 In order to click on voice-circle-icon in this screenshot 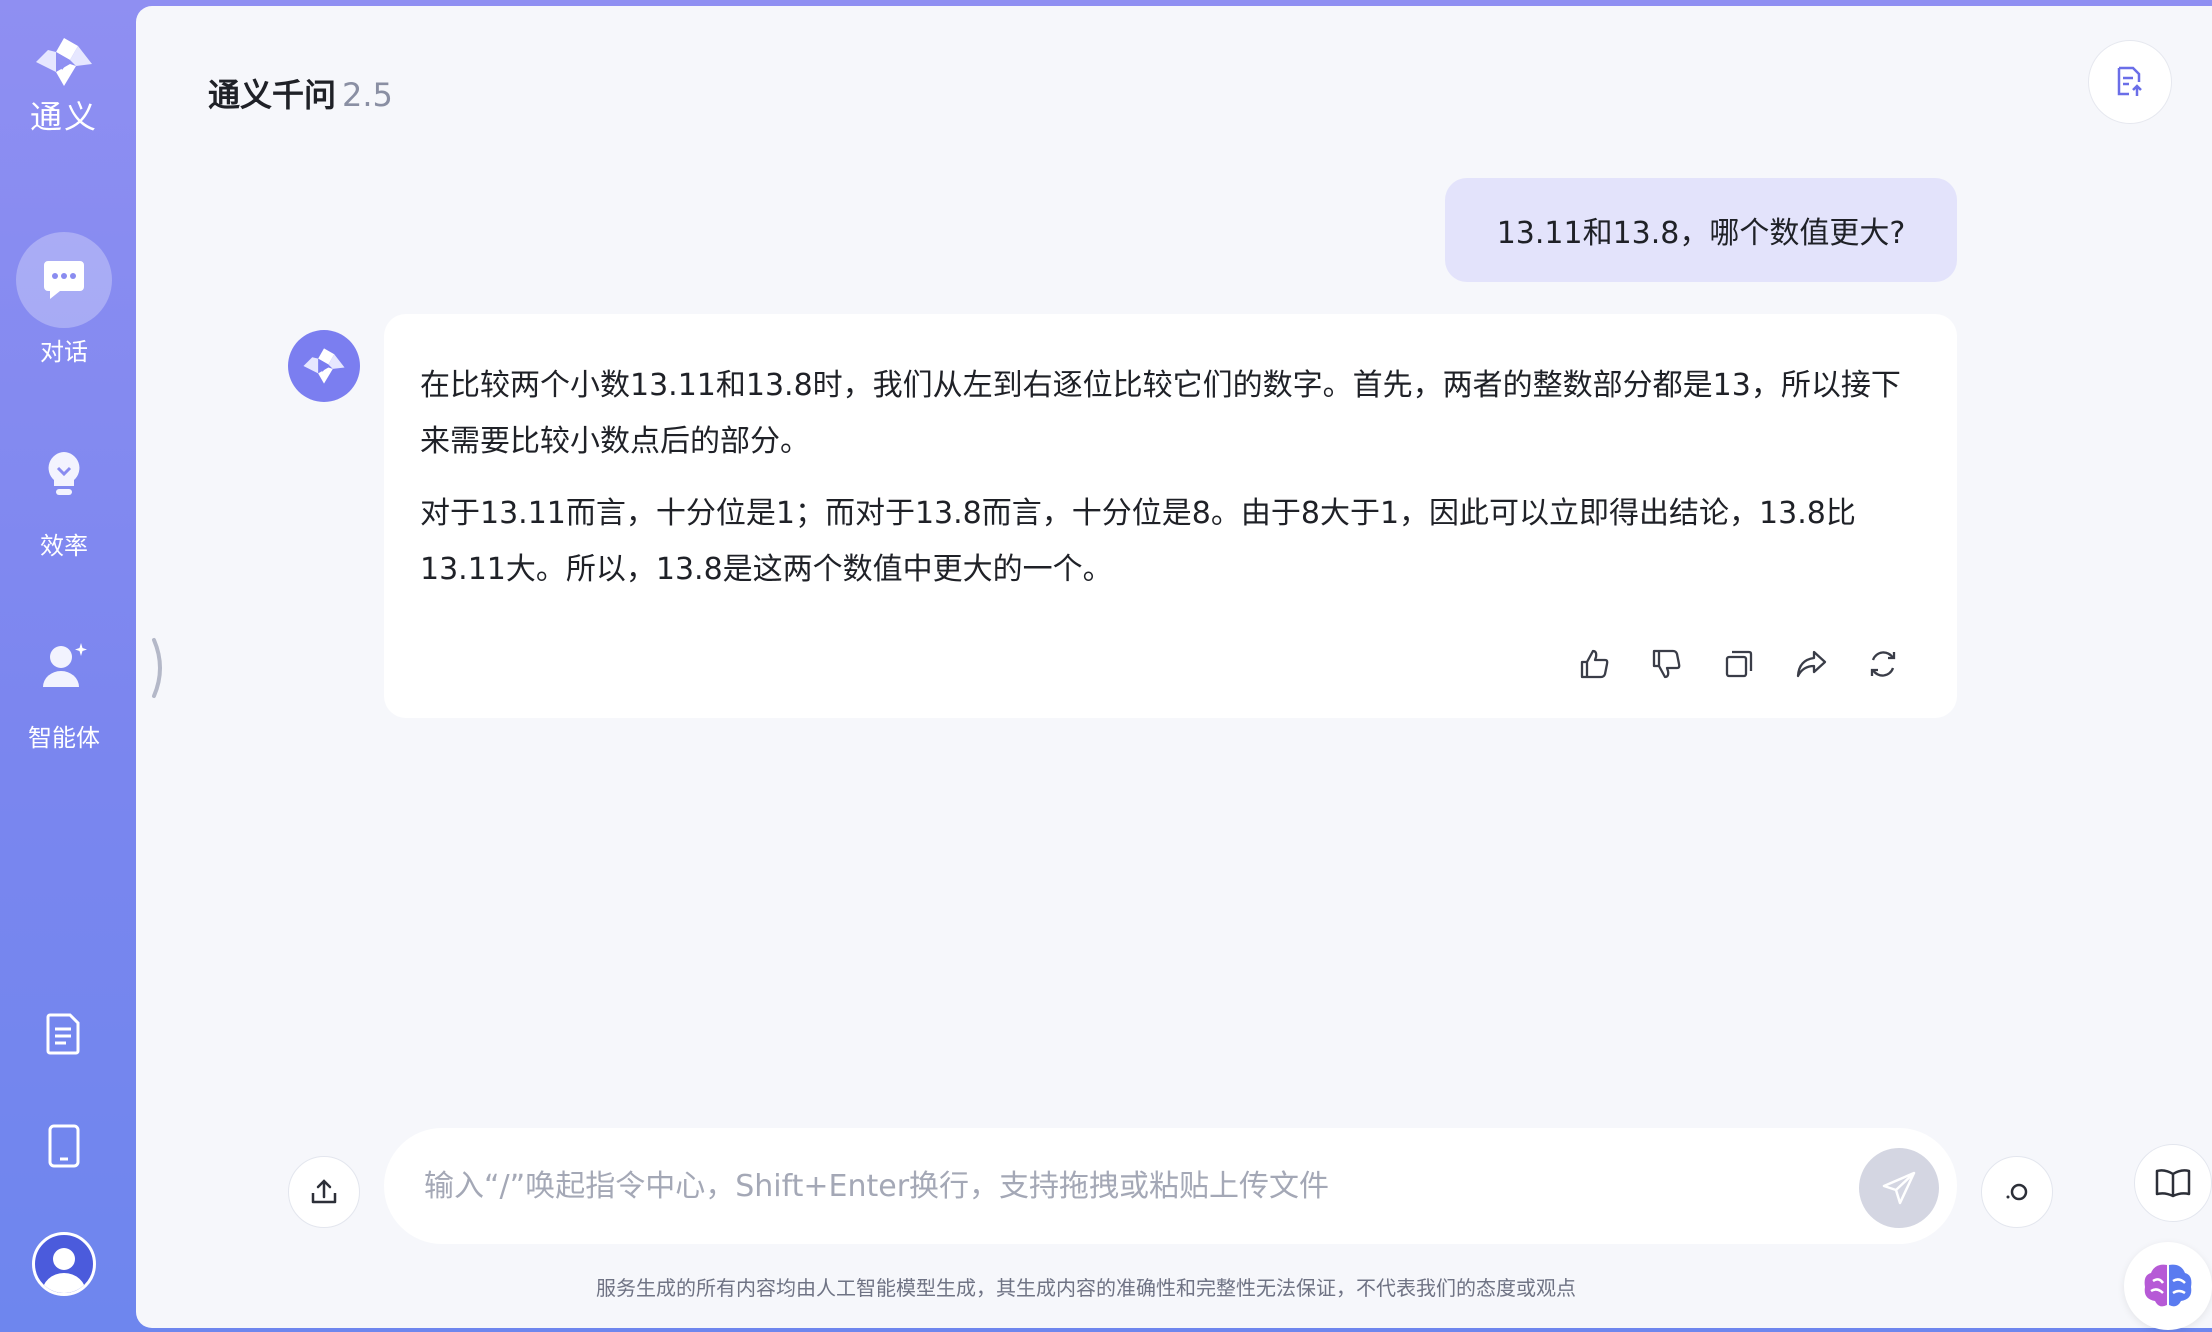, I will do `click(2017, 1192)`.